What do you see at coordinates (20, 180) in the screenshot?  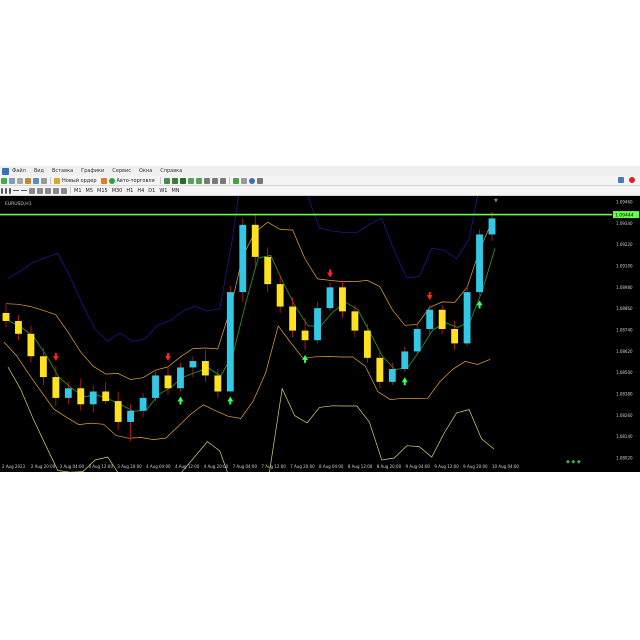 I see `market-watch-icon` at bounding box center [20, 180].